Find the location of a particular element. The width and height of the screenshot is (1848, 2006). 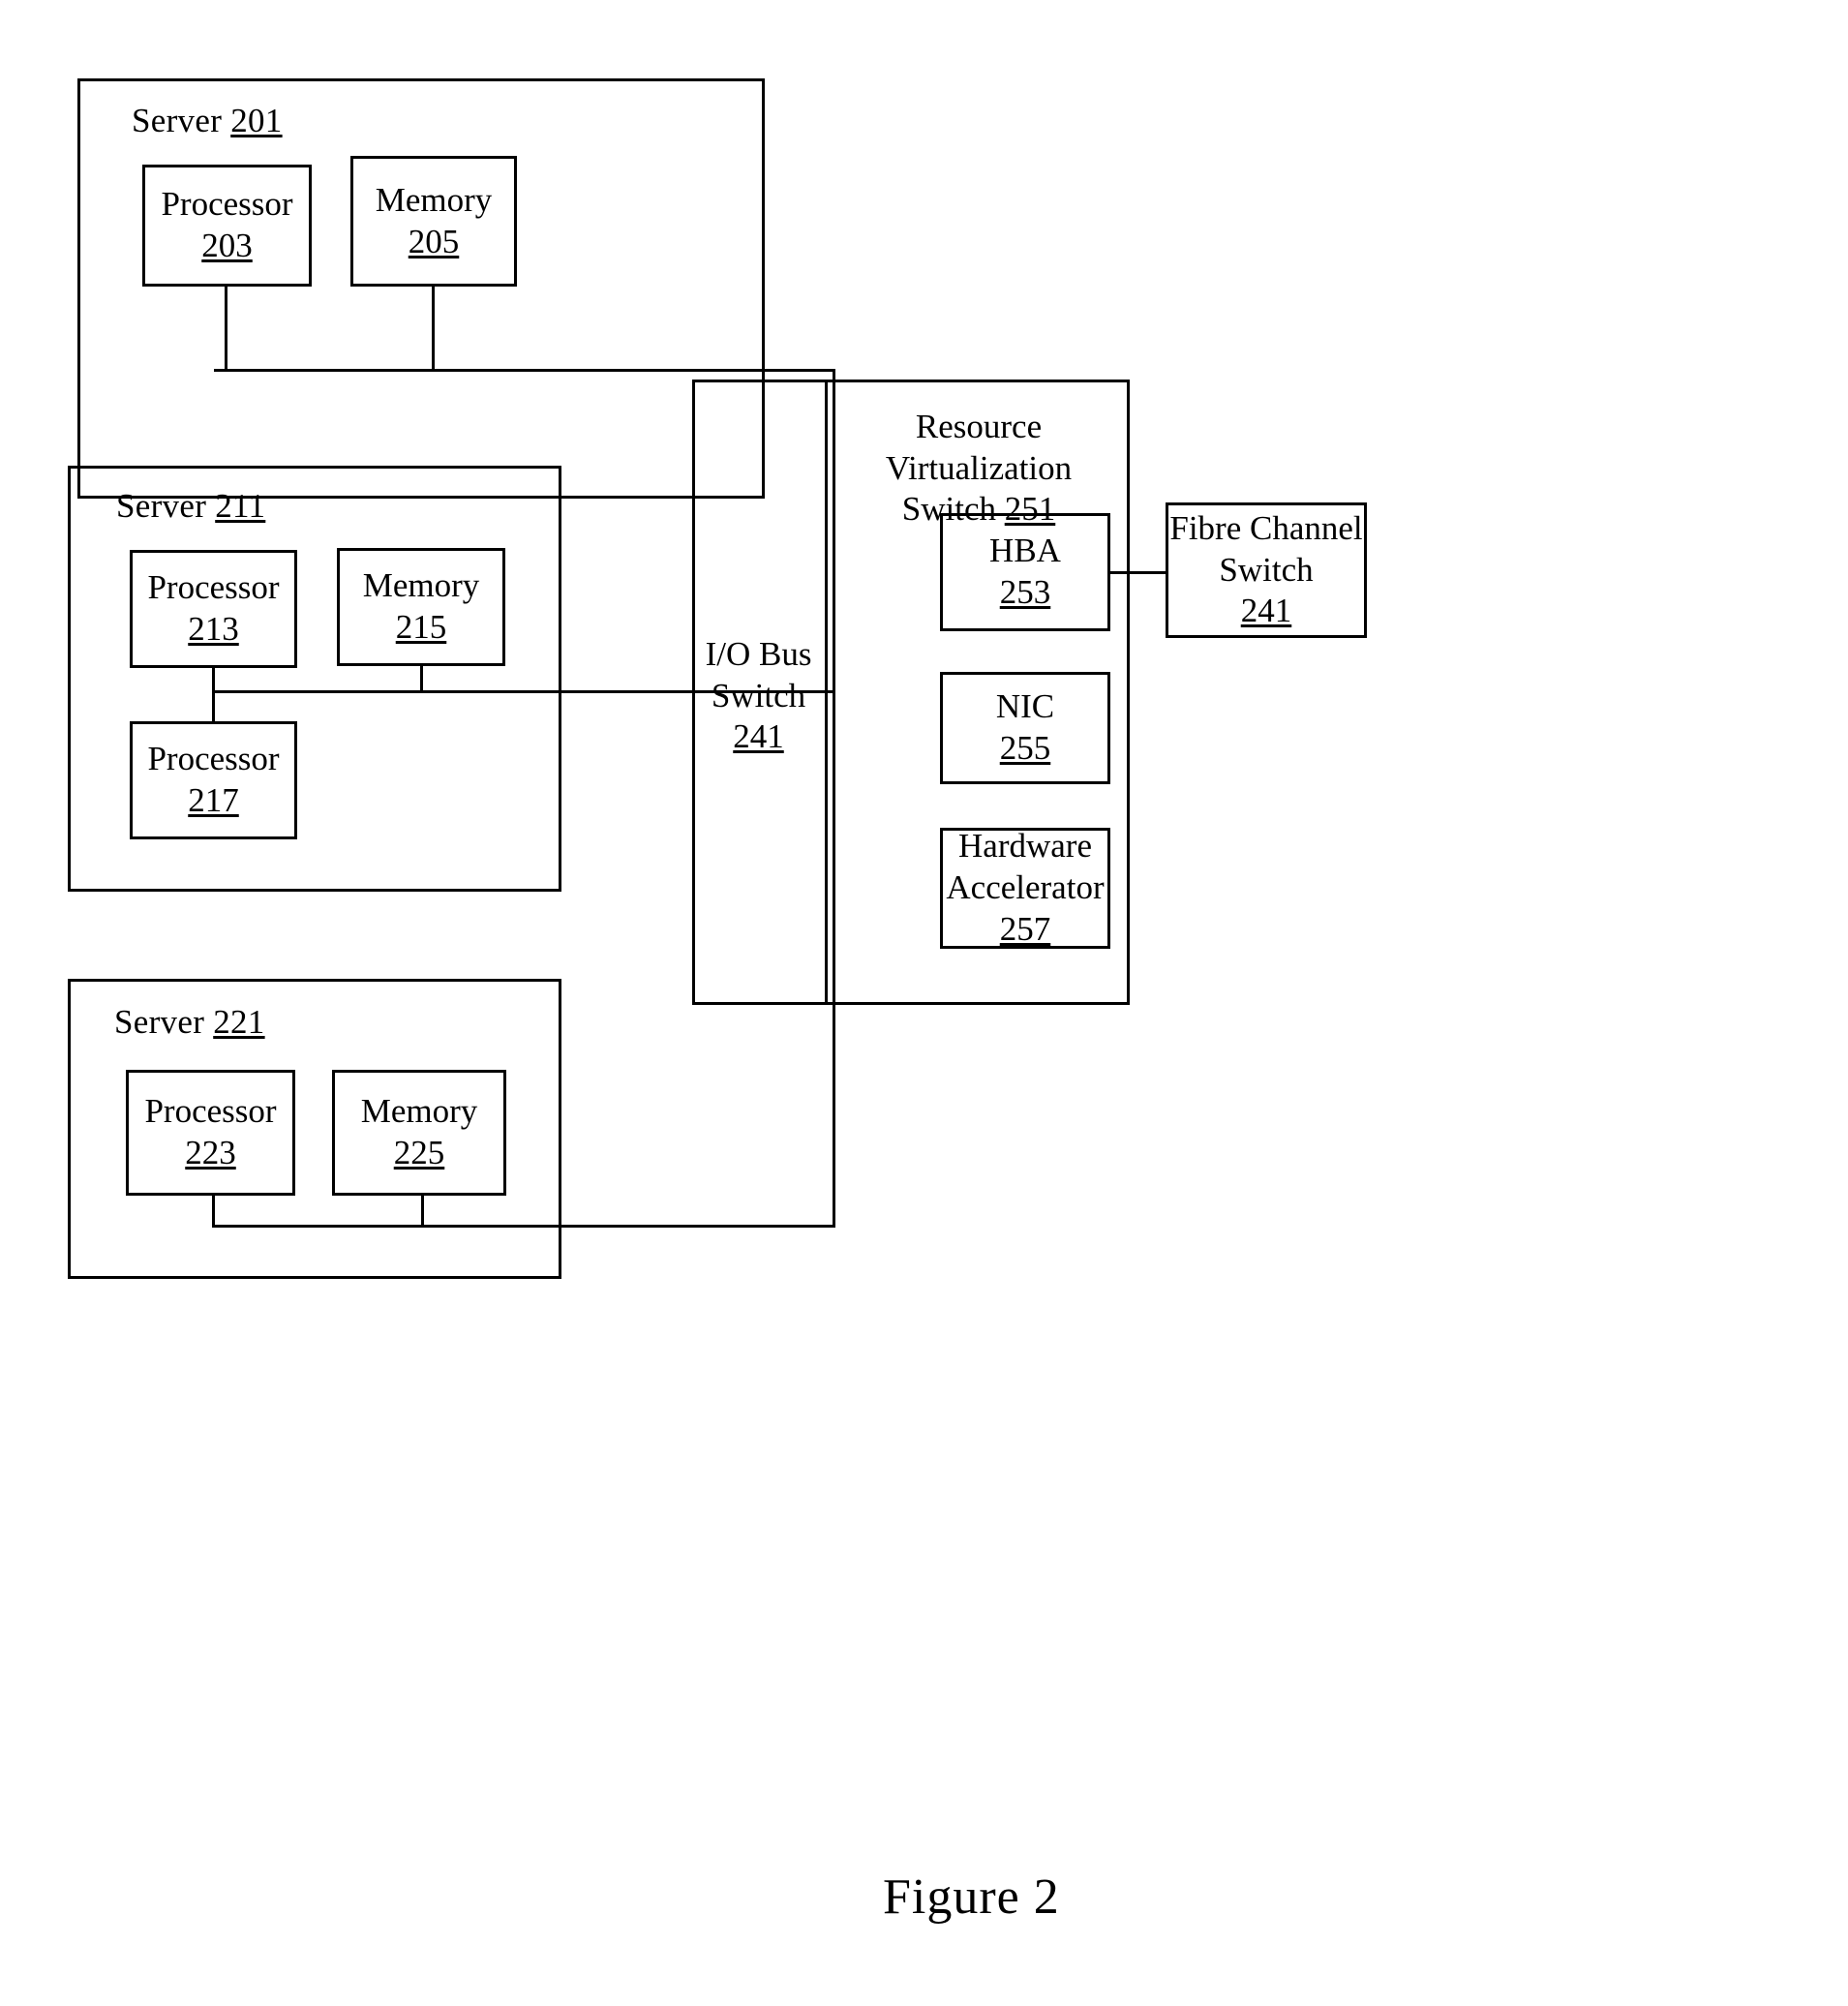

io-bus-switch-line1: I/O Bus is located at coordinates (758, 654).